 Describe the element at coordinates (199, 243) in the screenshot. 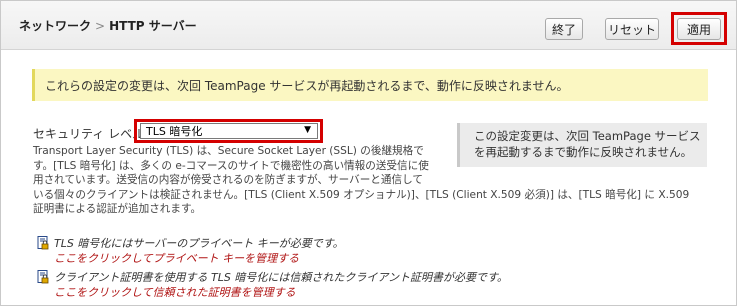

I see `private-key-warning-text: TLS 暗号化にはサーバーのプライベート キーが必要です。` at that location.